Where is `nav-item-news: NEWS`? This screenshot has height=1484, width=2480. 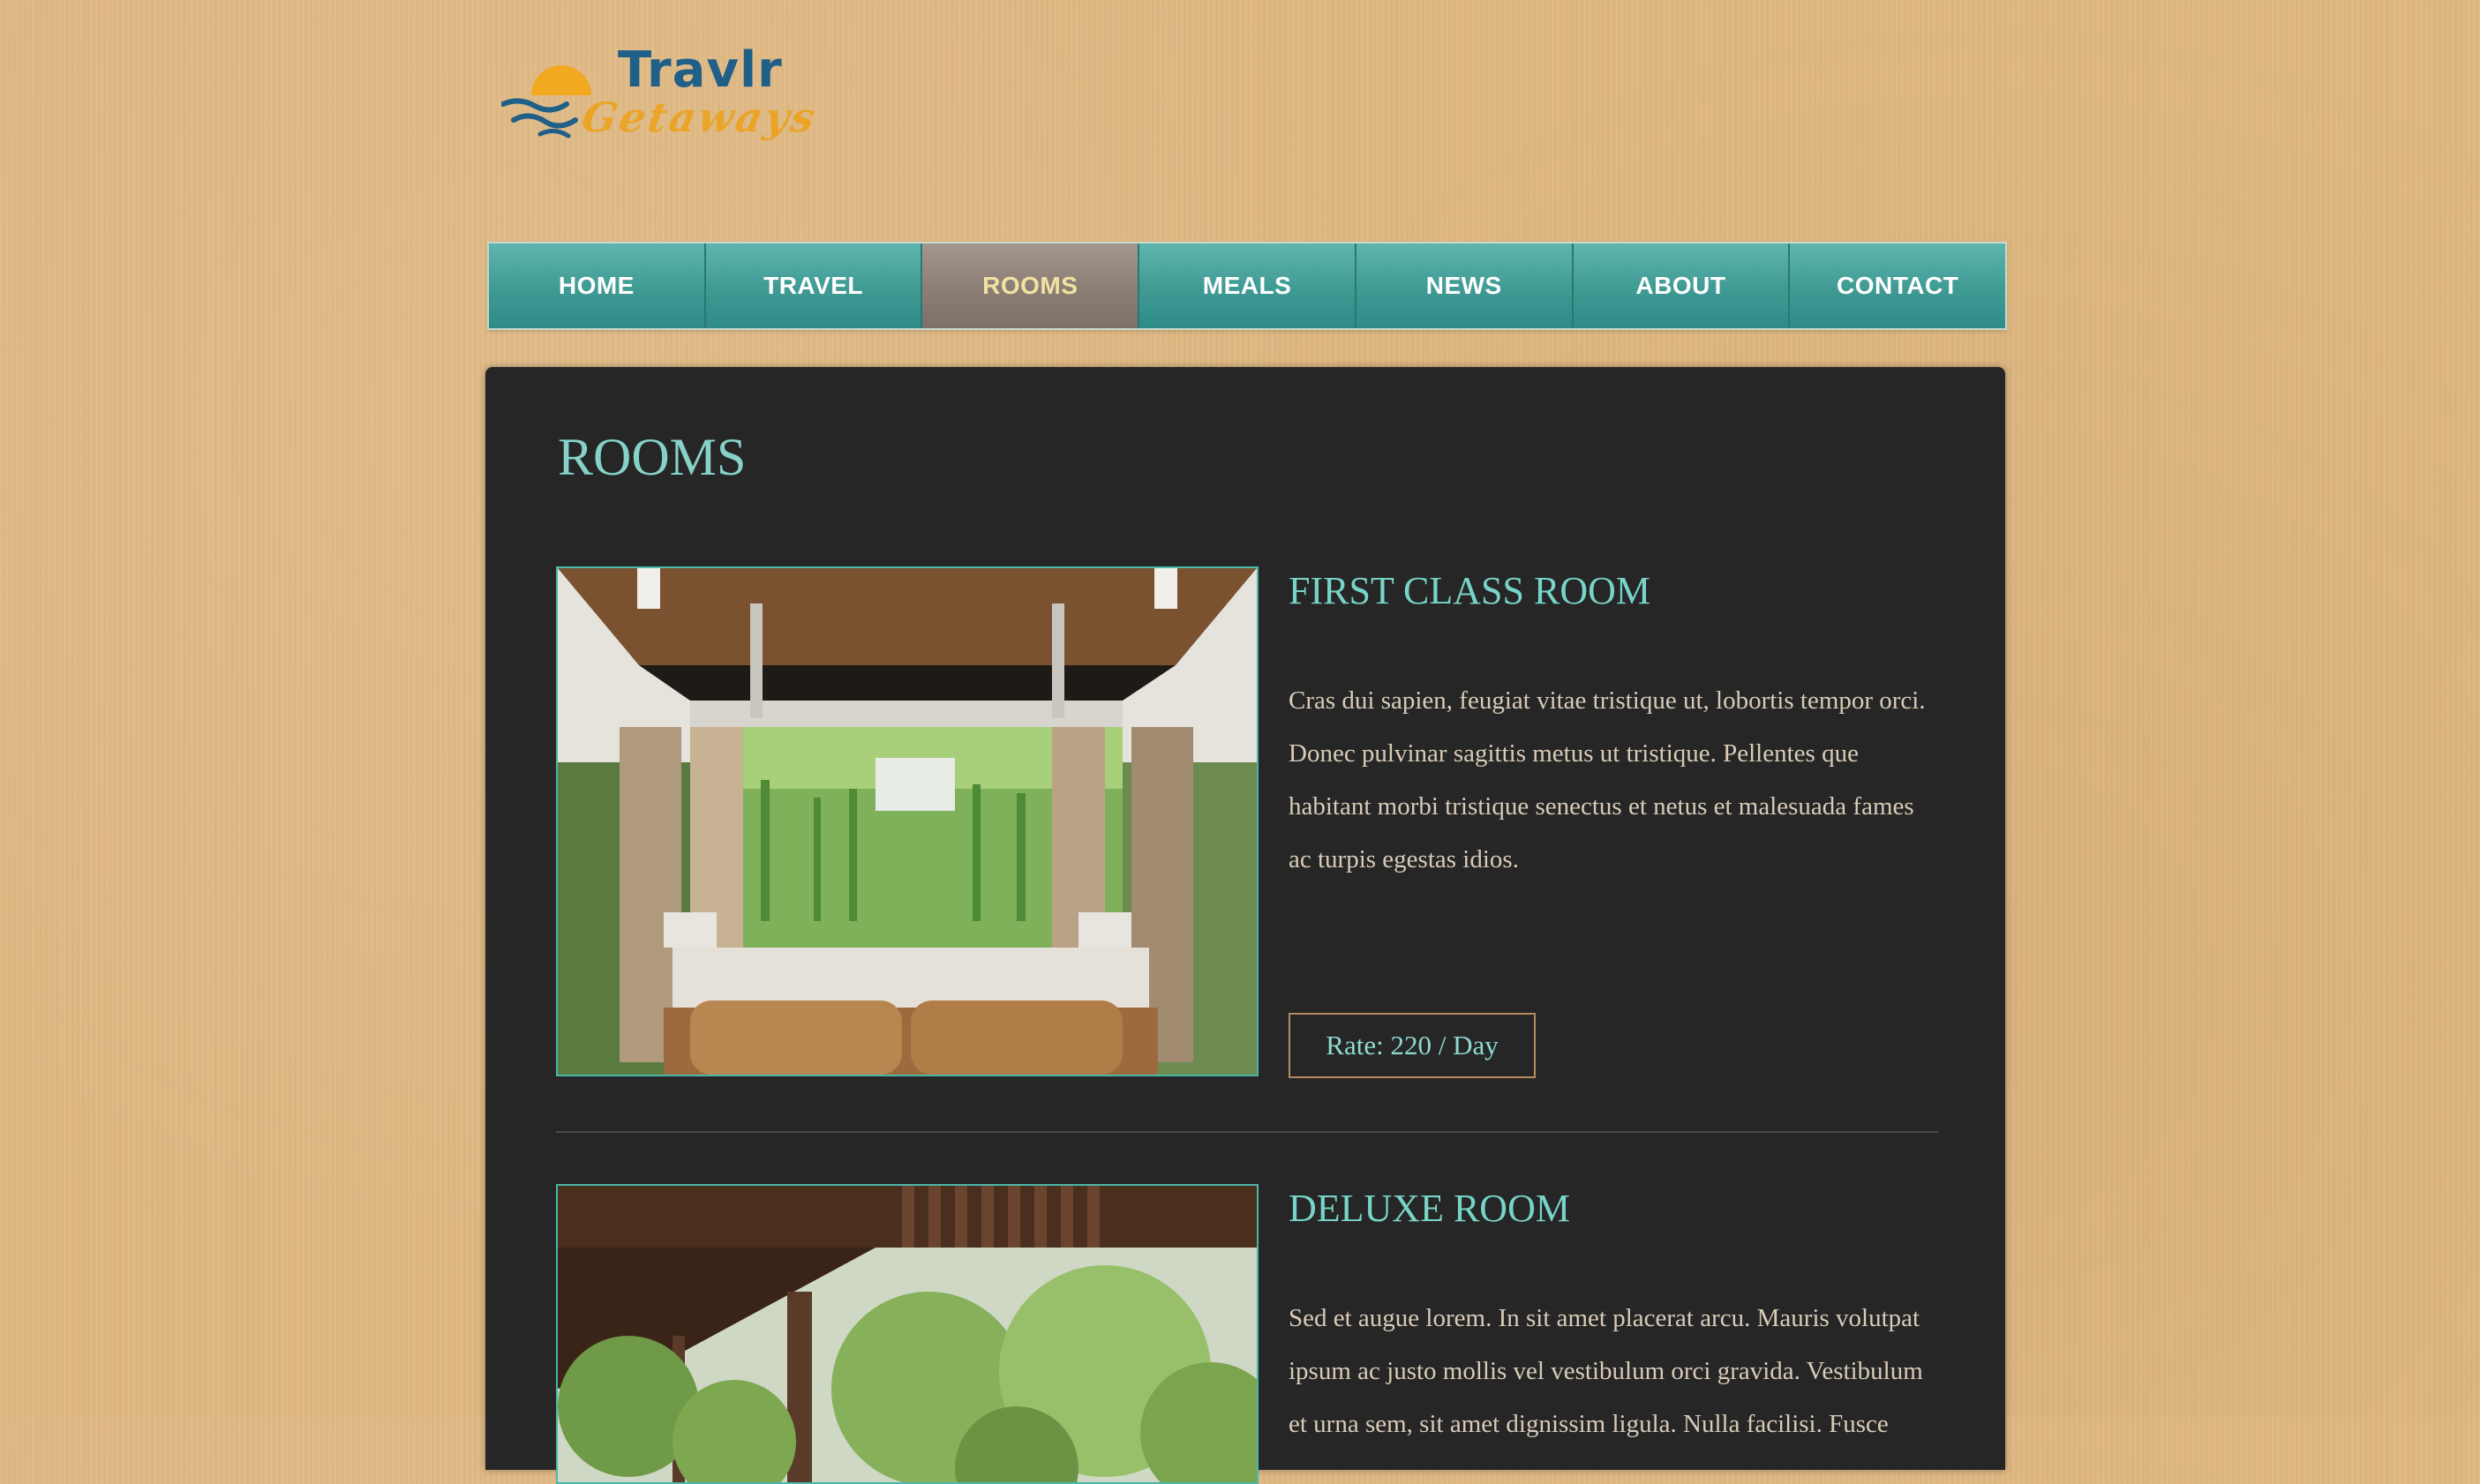 nav-item-news: NEWS is located at coordinates (1465, 286).